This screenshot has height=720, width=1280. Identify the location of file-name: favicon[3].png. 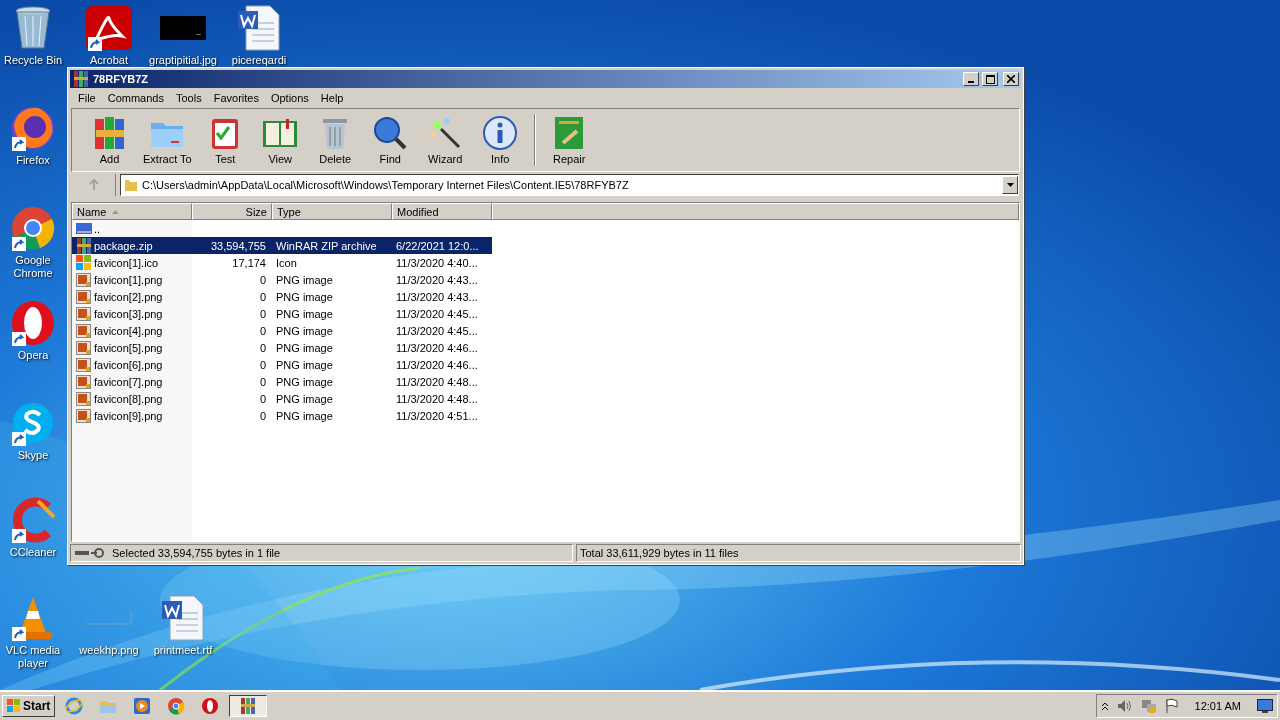
(128, 313).